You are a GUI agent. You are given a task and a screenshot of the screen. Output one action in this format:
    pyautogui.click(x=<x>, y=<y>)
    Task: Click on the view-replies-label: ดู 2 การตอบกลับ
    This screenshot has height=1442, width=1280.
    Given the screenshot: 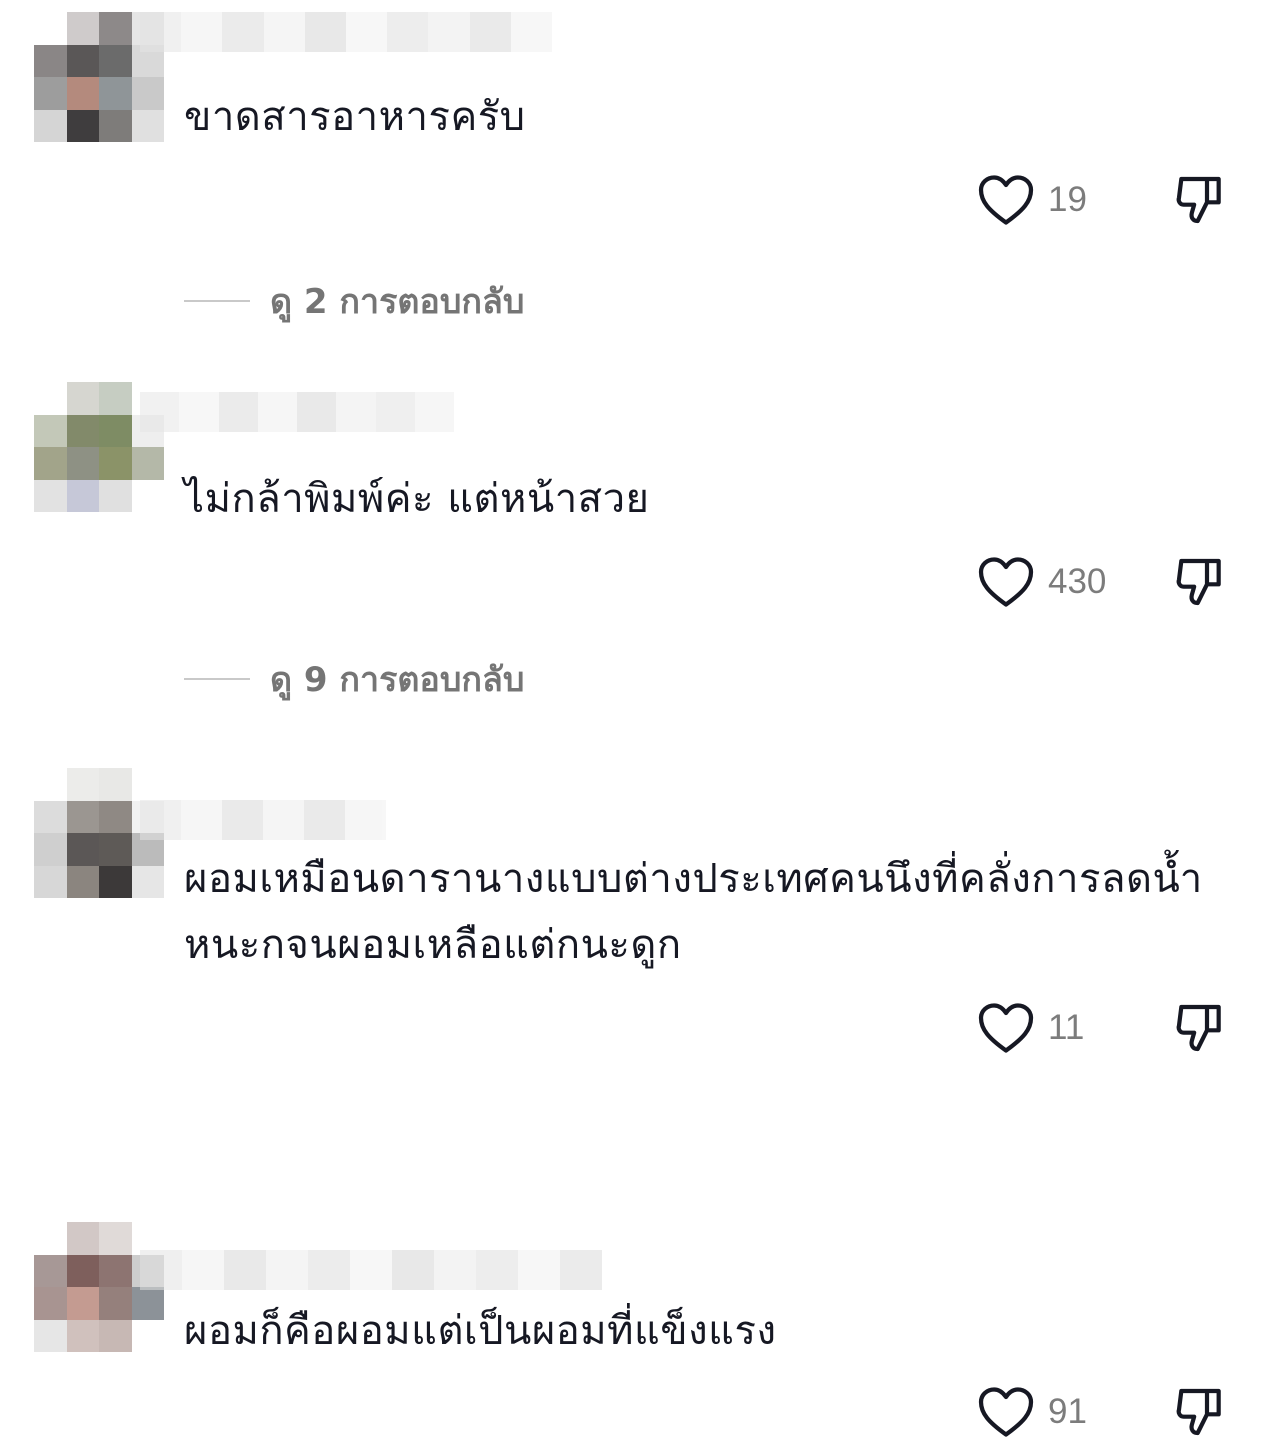 What is the action you would take?
    pyautogui.click(x=397, y=302)
    